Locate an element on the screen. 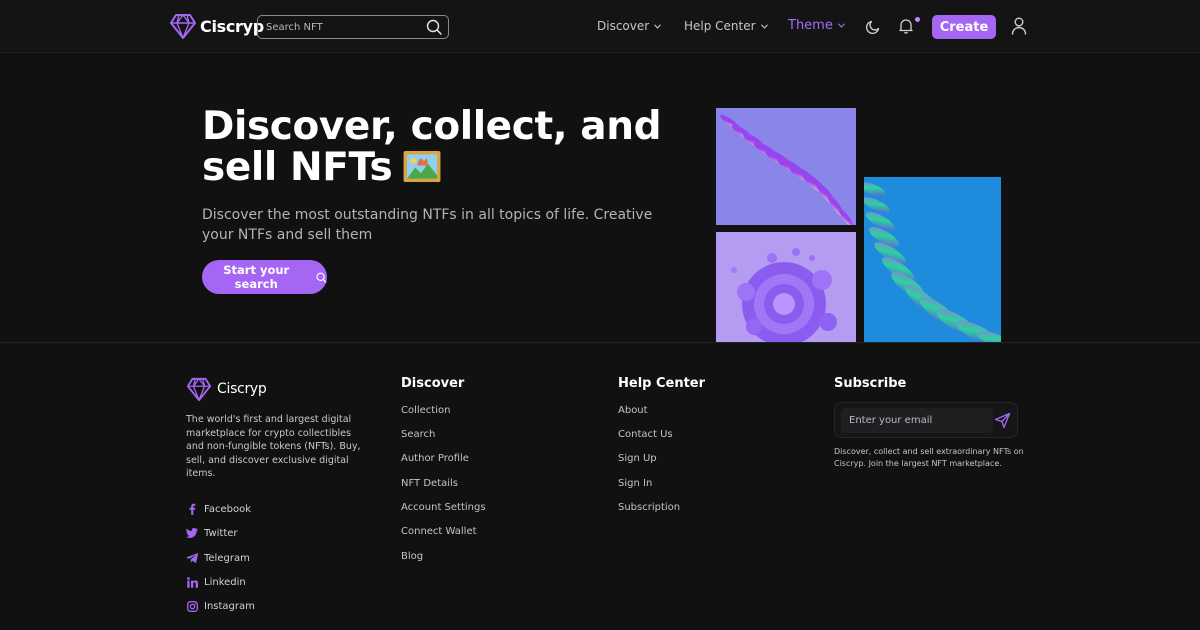  footer-link-collection: Collection is located at coordinates (425, 410).